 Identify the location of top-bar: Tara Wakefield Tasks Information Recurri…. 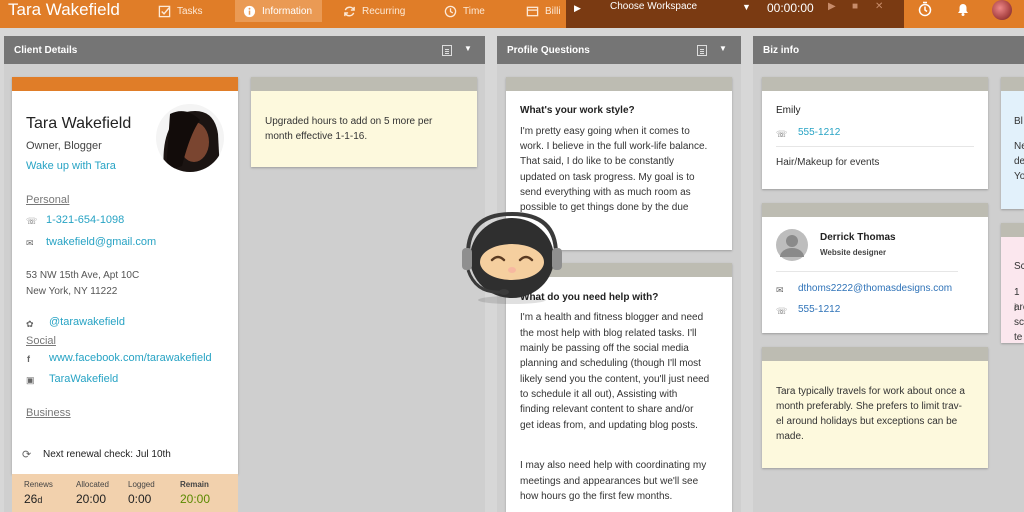
(512, 14).